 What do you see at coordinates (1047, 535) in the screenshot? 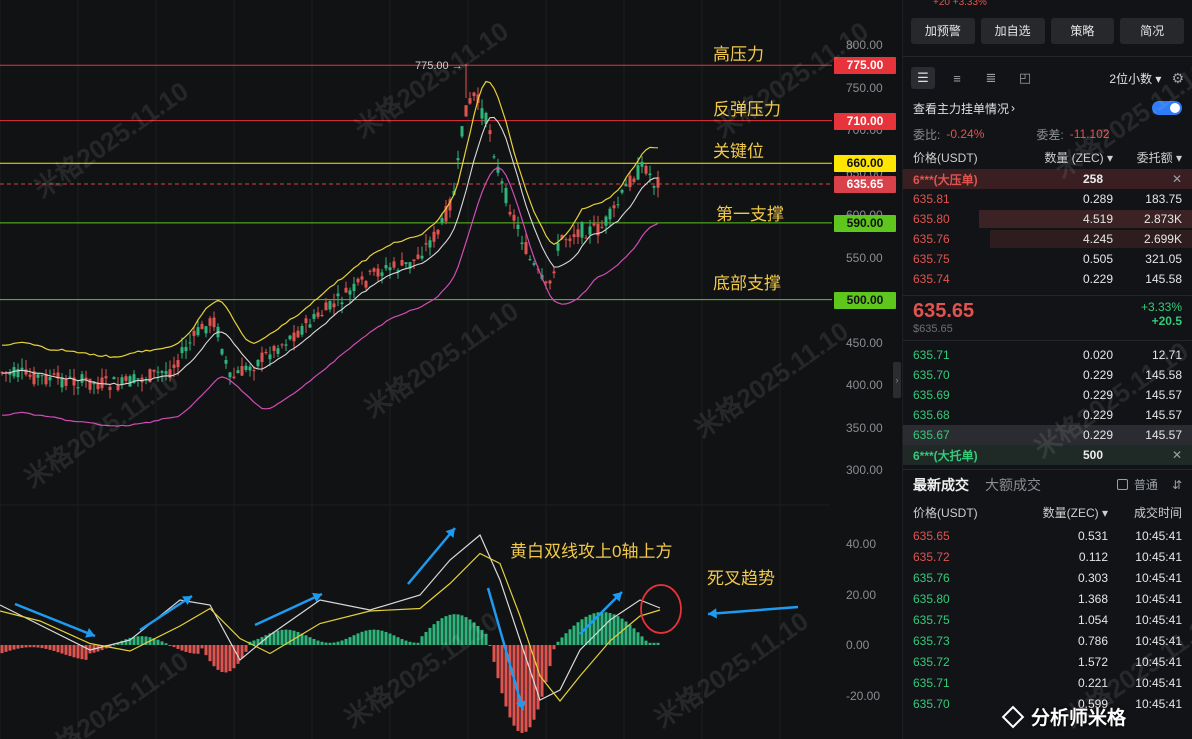
I see `trade-row: 635.65 0.531 10:45:41` at bounding box center [1047, 535].